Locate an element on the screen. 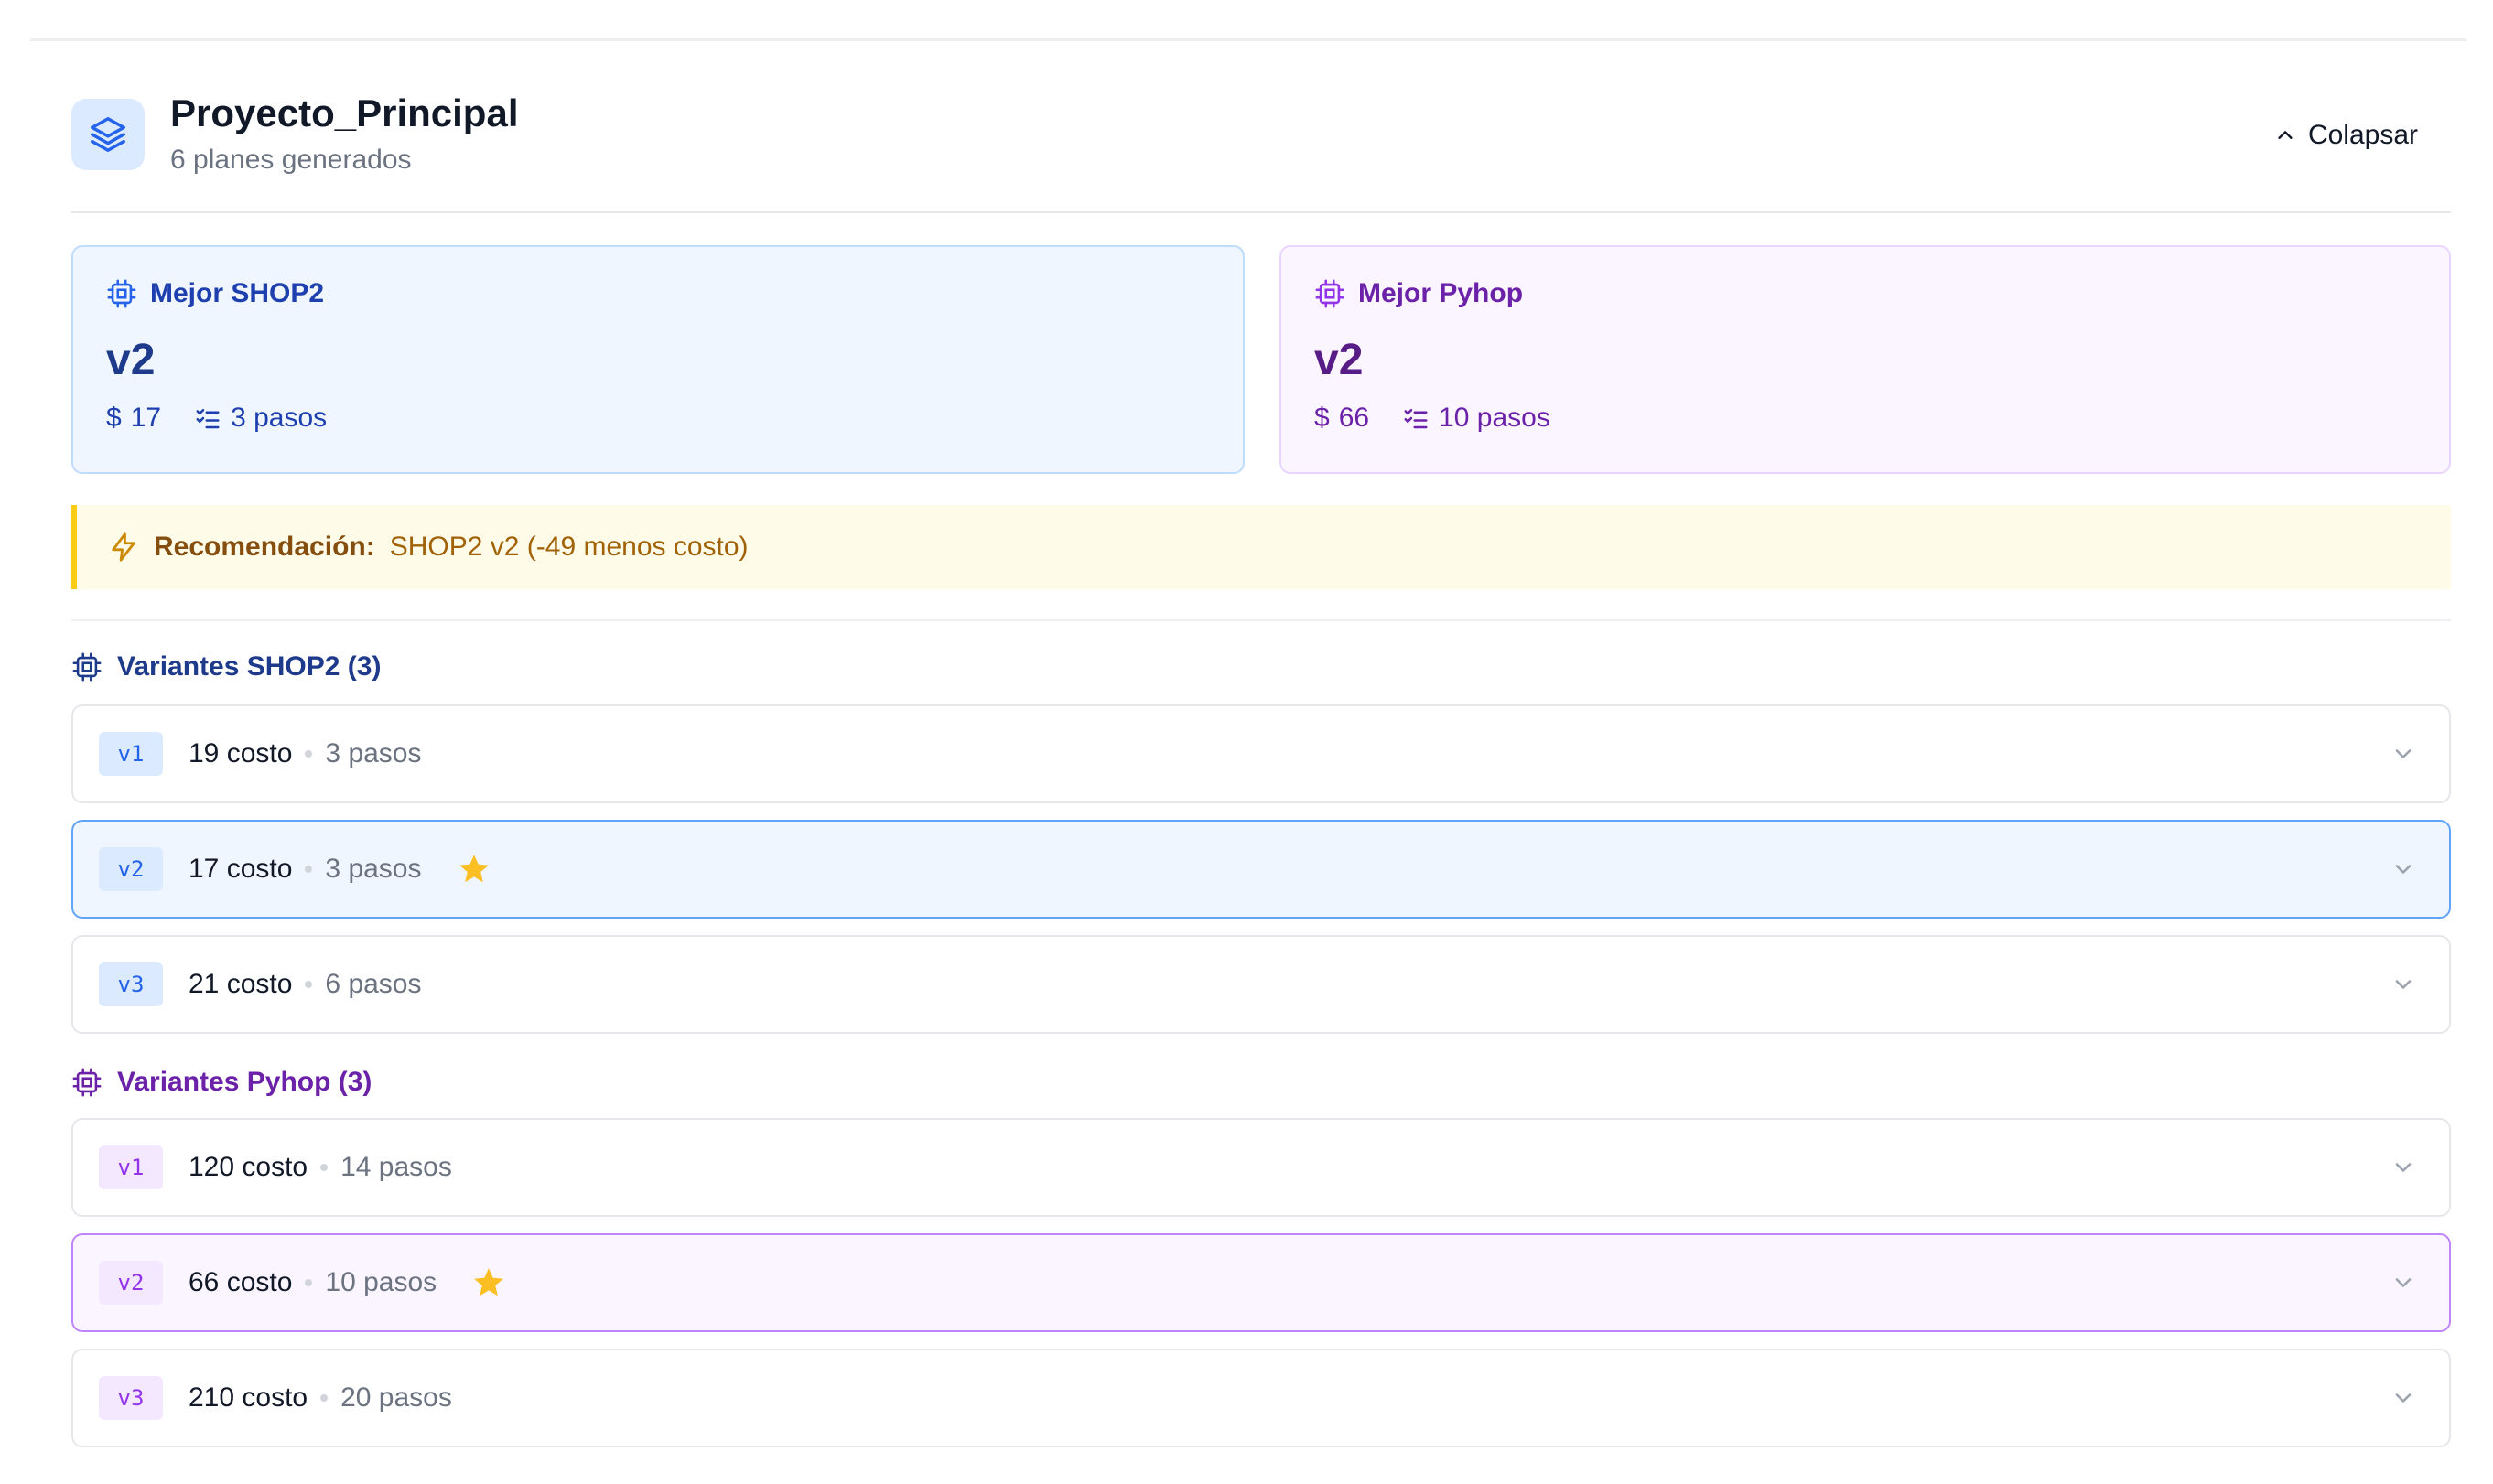  pyhop-variant-v2: v2 66 costo 10 pasos is located at coordinates (1261, 1282).